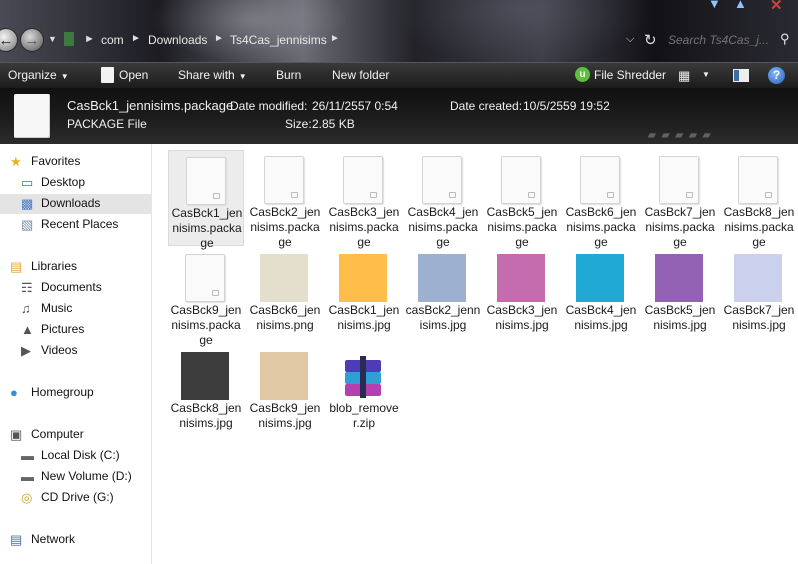 This screenshot has height=564, width=798. What do you see at coordinates (112, 40) in the screenshot?
I see `breadcrumb-item-com: com` at bounding box center [112, 40].